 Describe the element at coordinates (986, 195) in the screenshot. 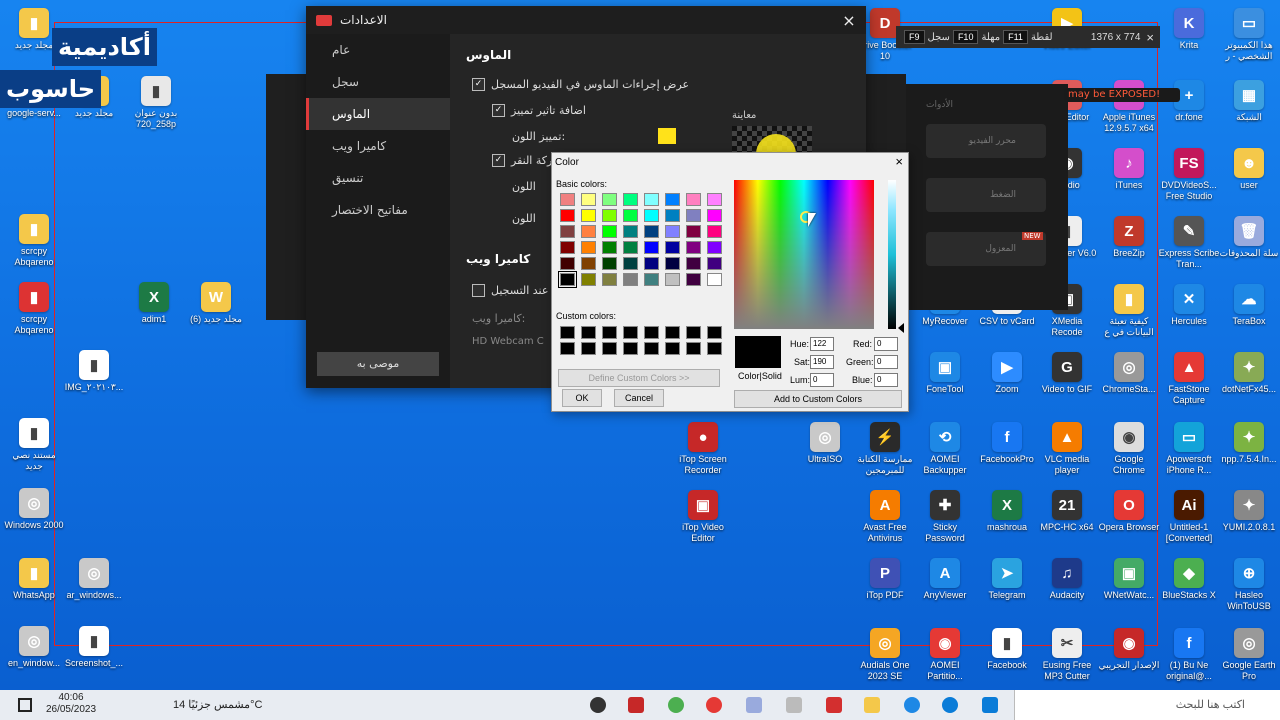

I see `tool-compress: الضغط` at that location.